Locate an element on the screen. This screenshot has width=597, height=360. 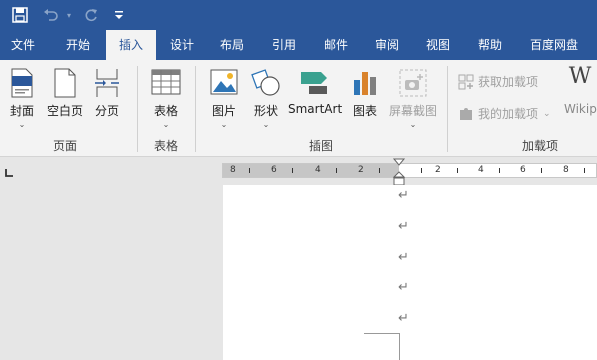
undo-icon is located at coordinates (51, 15).